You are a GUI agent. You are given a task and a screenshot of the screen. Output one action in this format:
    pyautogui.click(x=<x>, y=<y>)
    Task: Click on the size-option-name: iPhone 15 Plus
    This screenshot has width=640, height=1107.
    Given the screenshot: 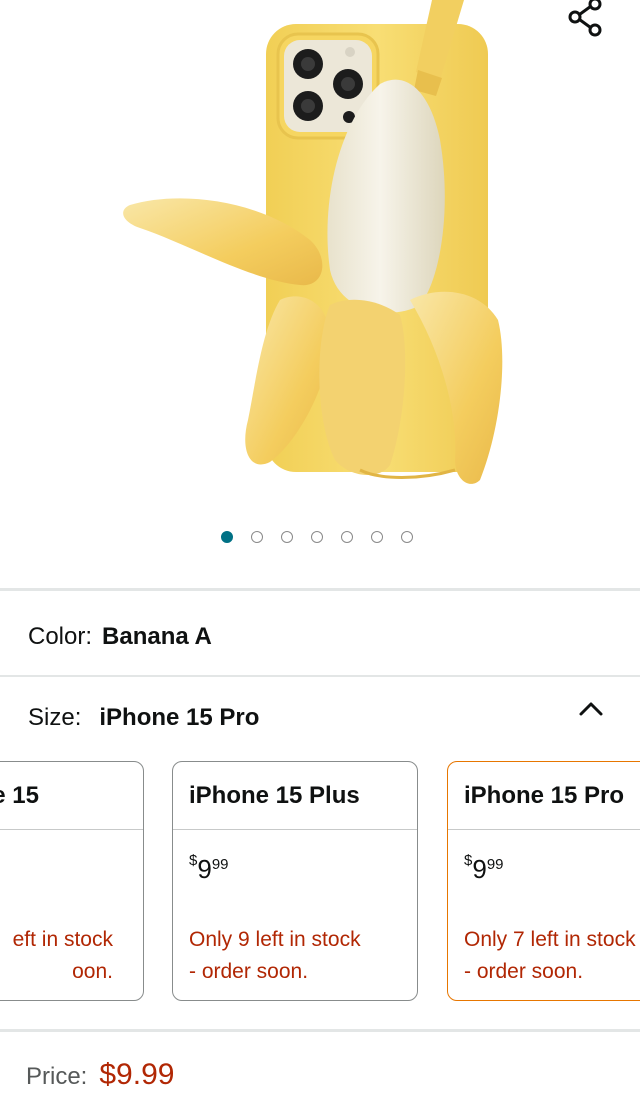 What is the action you would take?
    pyautogui.click(x=295, y=796)
    